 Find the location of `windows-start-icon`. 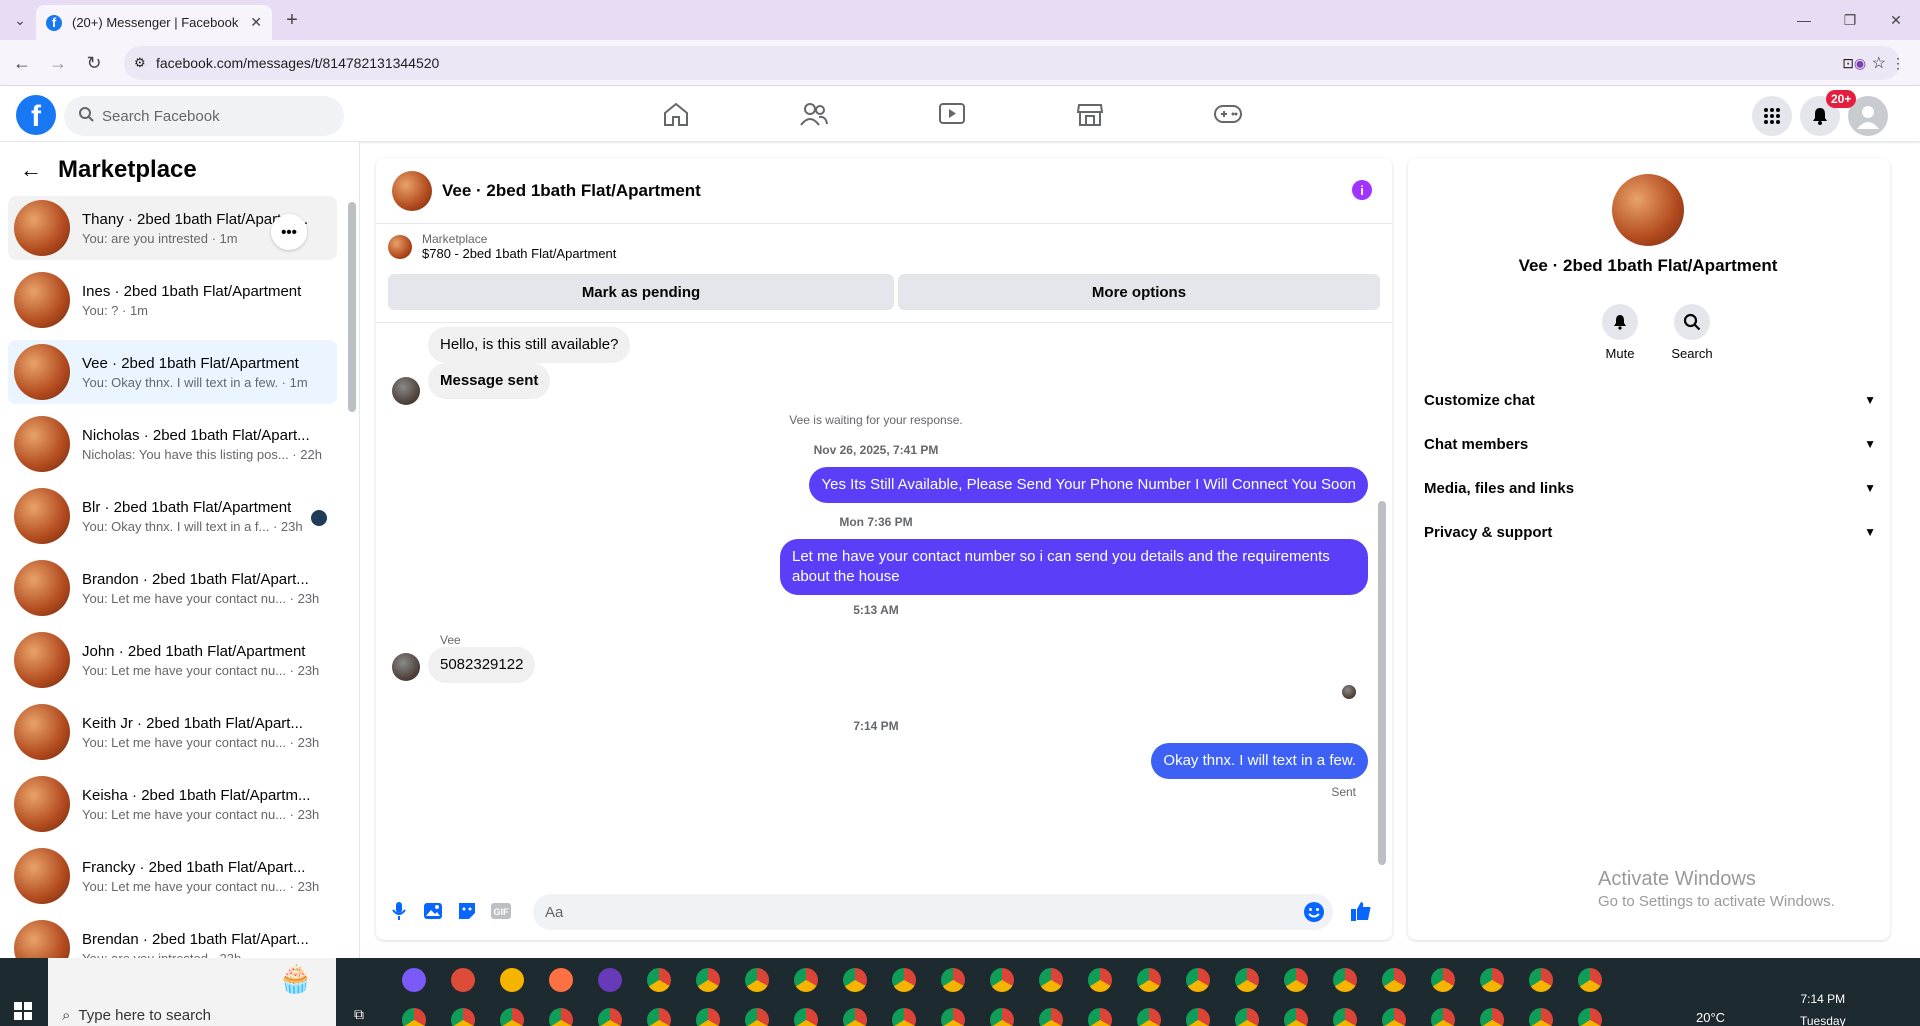

windows-start-icon is located at coordinates (23, 1011).